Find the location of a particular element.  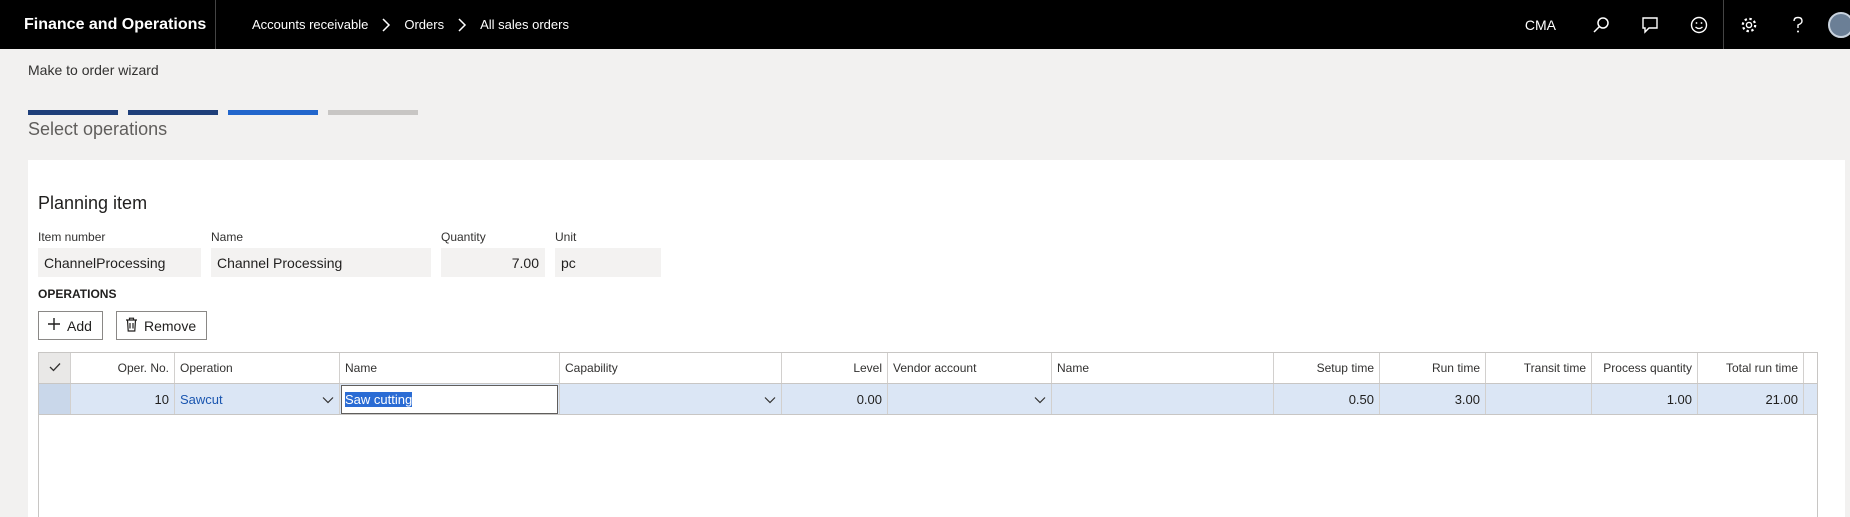

section-title-planning-item: Planning item is located at coordinates (93, 203).